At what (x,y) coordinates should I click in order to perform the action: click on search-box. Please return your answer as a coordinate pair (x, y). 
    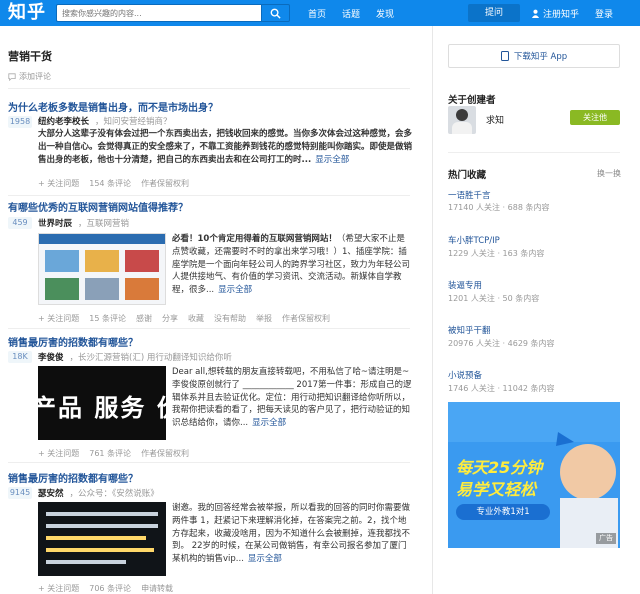
    Looking at the image, I should click on (159, 13).